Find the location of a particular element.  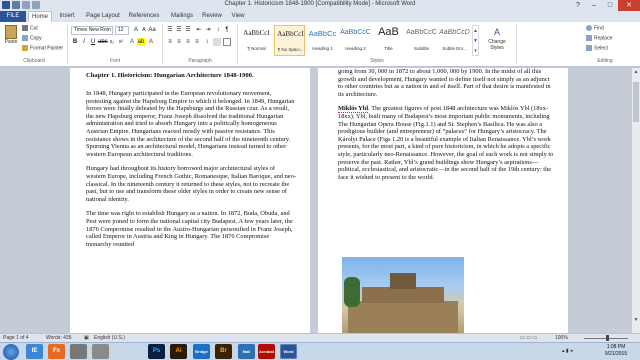

copy-button: Copy is located at coordinates (32, 38).